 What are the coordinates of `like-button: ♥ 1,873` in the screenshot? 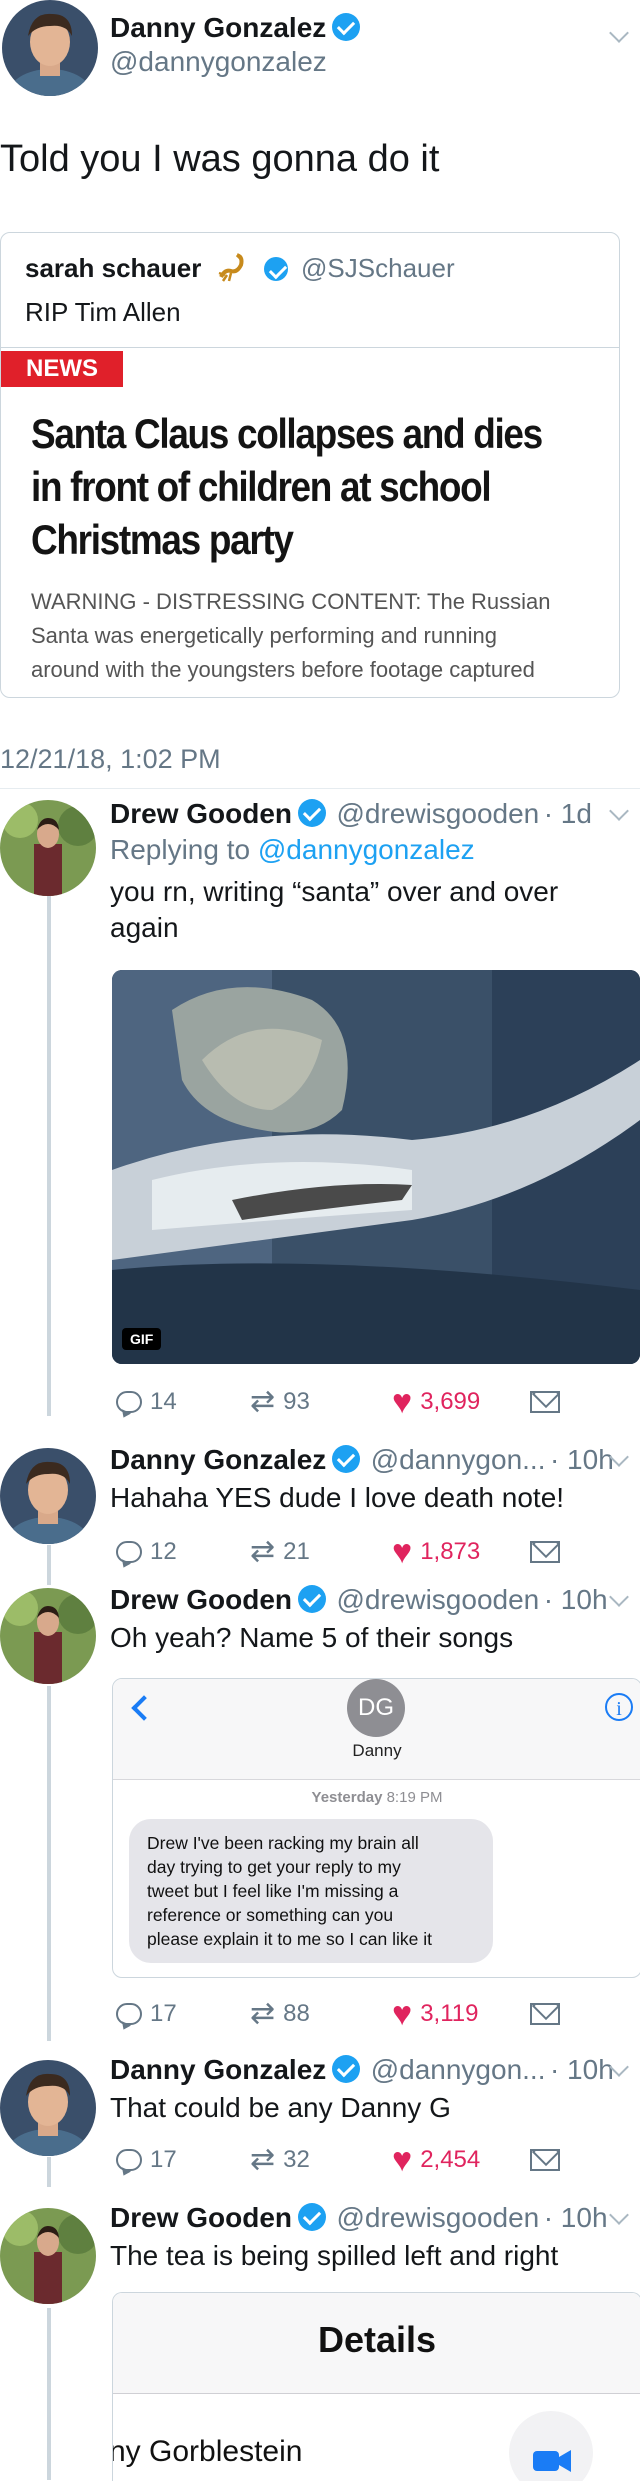 It's located at (436, 1552).